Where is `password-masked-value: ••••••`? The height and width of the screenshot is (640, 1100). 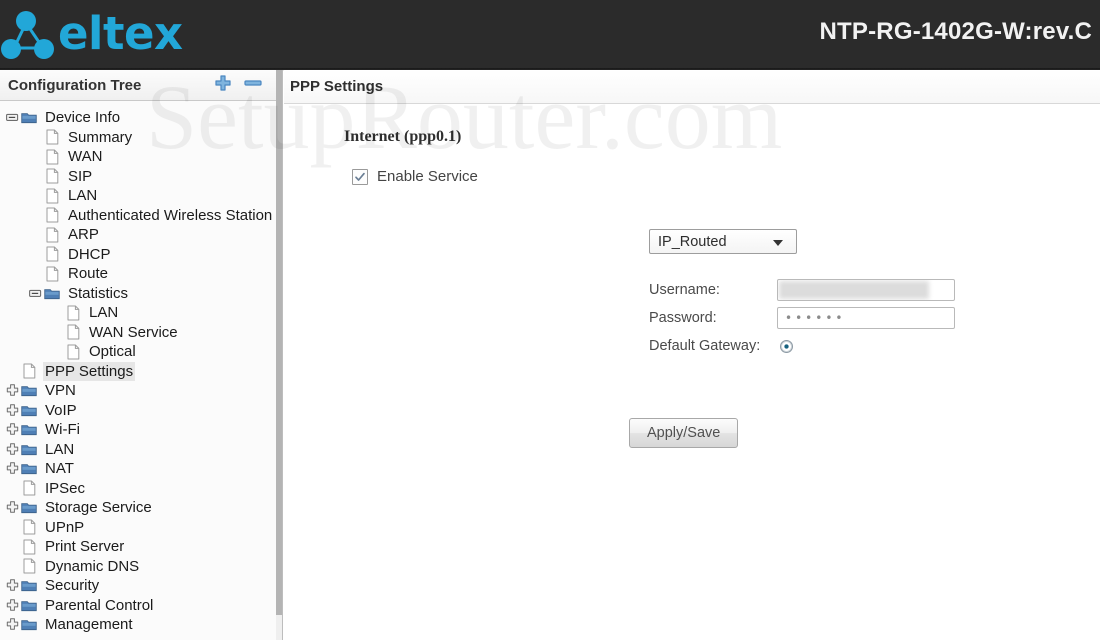 password-masked-value: •••••• is located at coordinates (815, 318).